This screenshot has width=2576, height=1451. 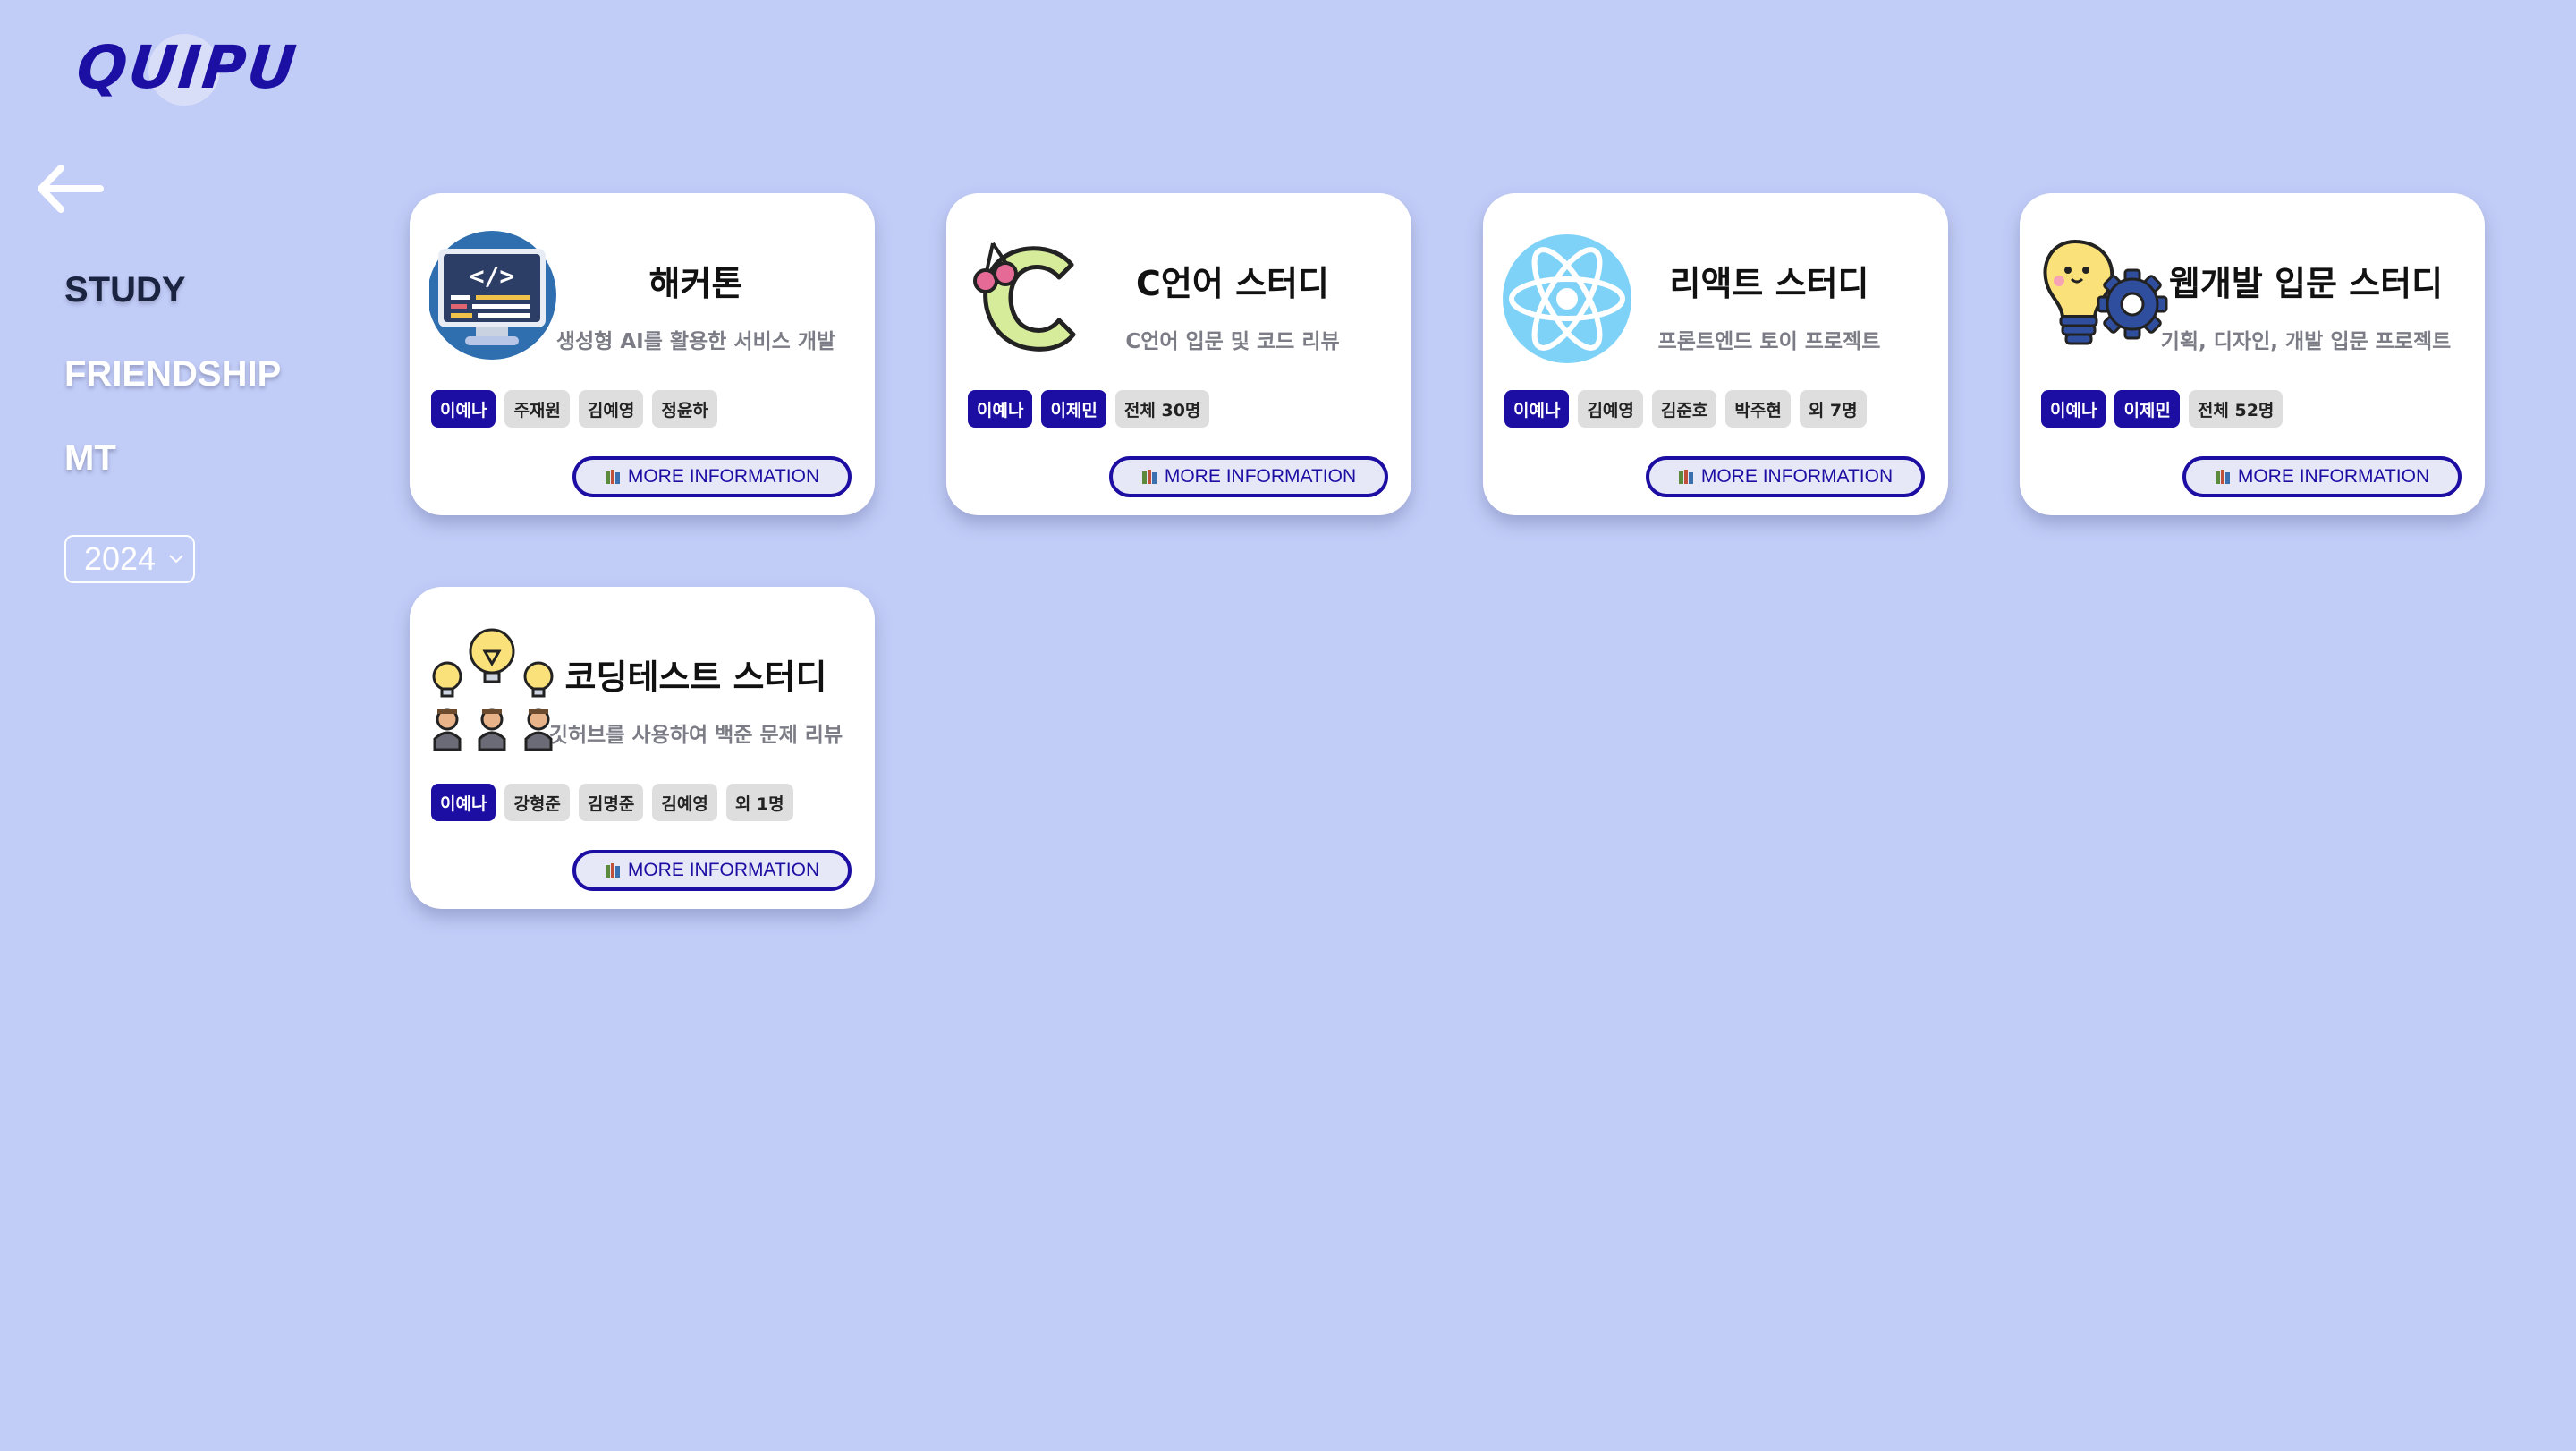 I want to click on nav-item-study: STUDY, so click(x=172, y=290).